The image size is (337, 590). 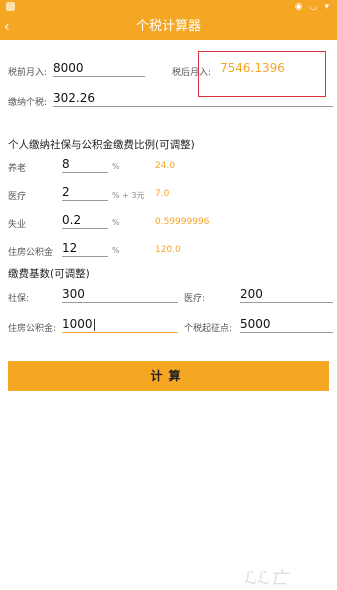 What do you see at coordinates (195, 299) in the screenshot?
I see `medical-base-label: 医疗:` at bounding box center [195, 299].